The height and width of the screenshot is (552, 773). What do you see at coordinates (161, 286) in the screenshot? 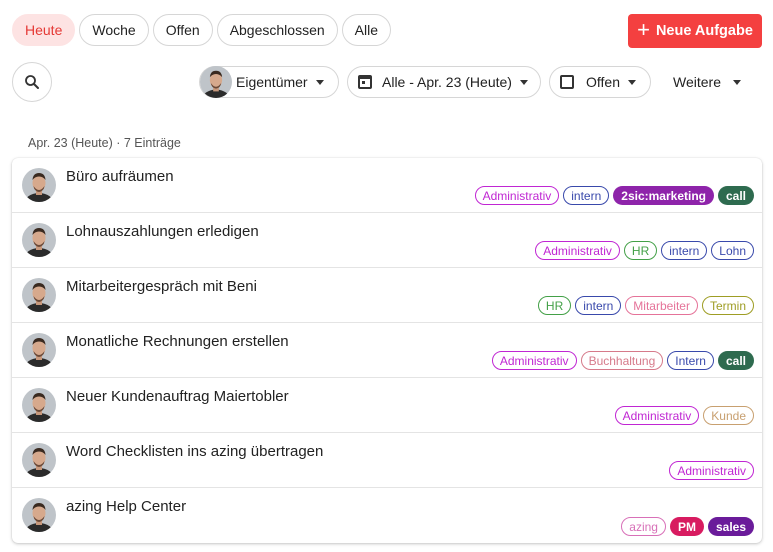
I see `task-title: Mitarbeitergespräch mit Beni` at bounding box center [161, 286].